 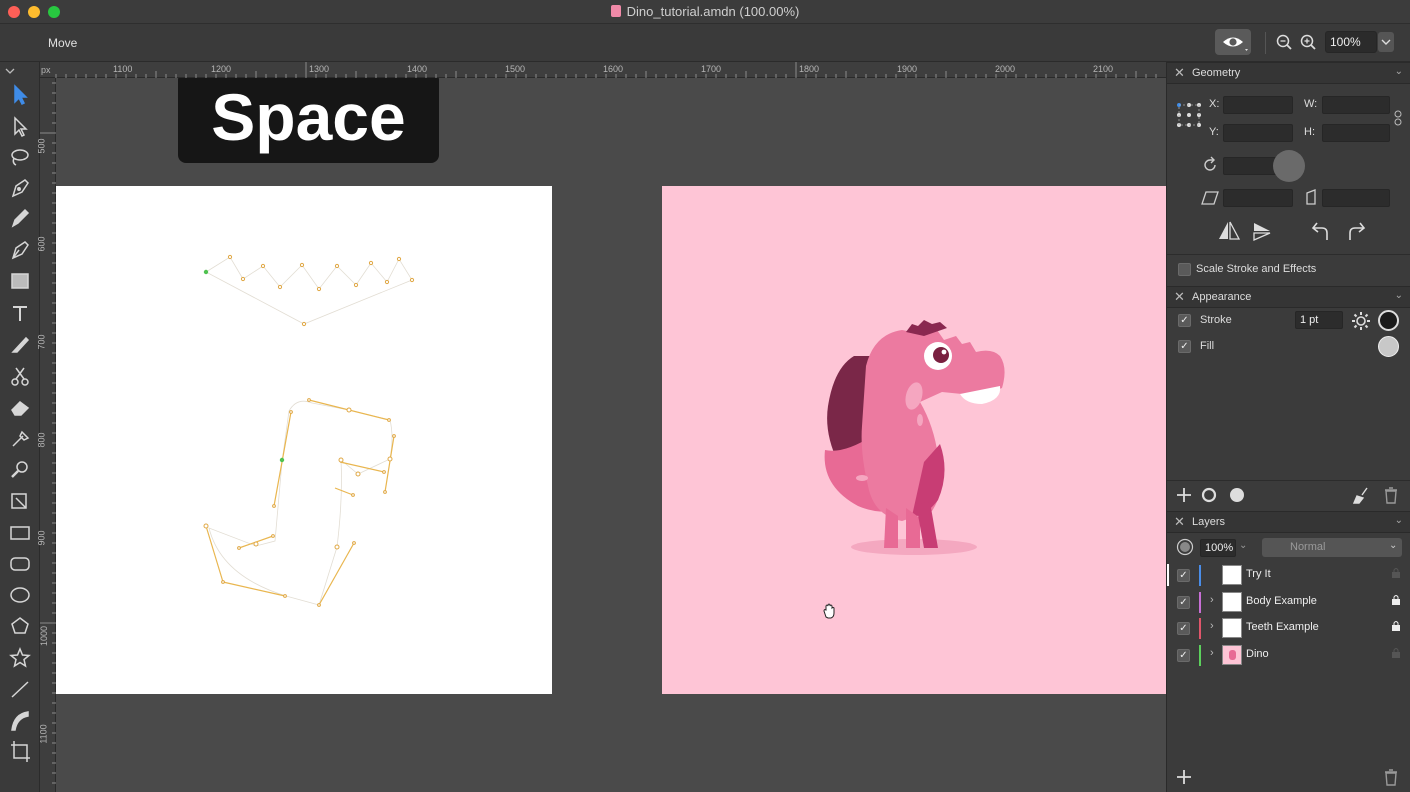 What do you see at coordinates (515, 69) in the screenshot?
I see `ruler-label: 1500` at bounding box center [515, 69].